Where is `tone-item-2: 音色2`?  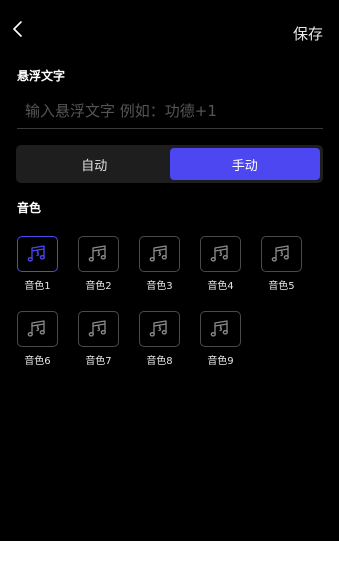
tone-item-2: 音色2 is located at coordinates (98, 264).